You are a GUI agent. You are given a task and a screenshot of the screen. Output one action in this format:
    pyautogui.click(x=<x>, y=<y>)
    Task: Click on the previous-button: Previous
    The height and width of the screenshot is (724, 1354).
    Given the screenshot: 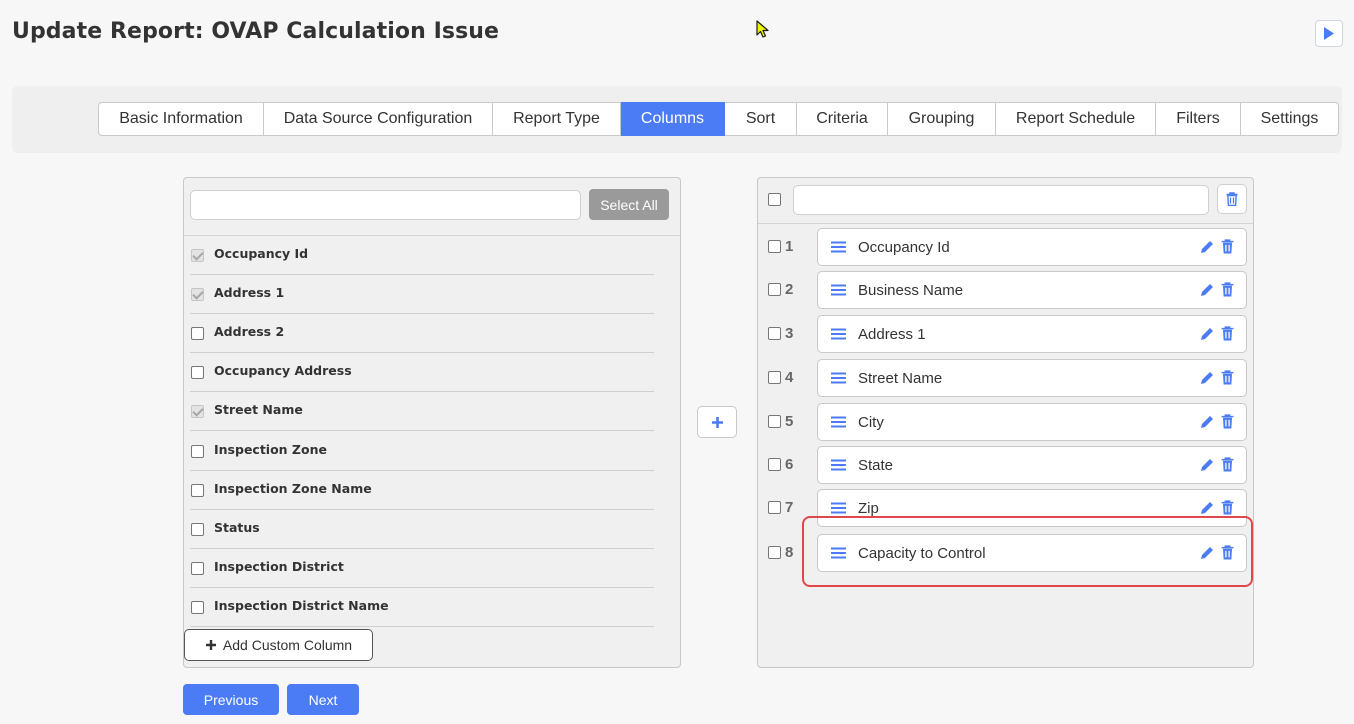 What is the action you would take?
    pyautogui.click(x=231, y=699)
    